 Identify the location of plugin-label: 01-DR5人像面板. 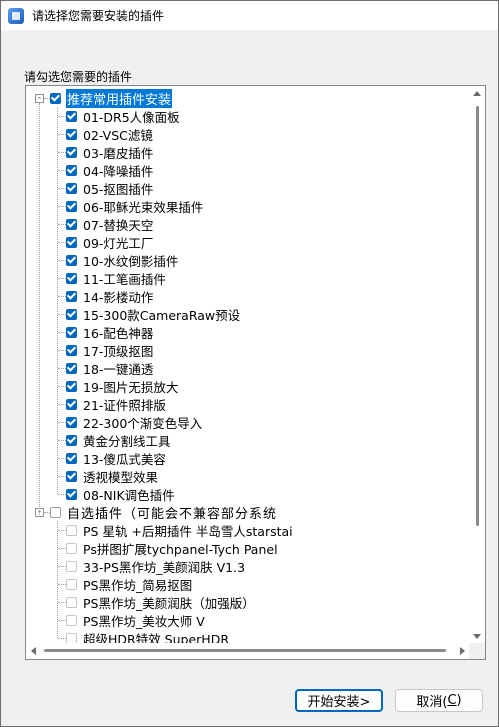
(131, 117).